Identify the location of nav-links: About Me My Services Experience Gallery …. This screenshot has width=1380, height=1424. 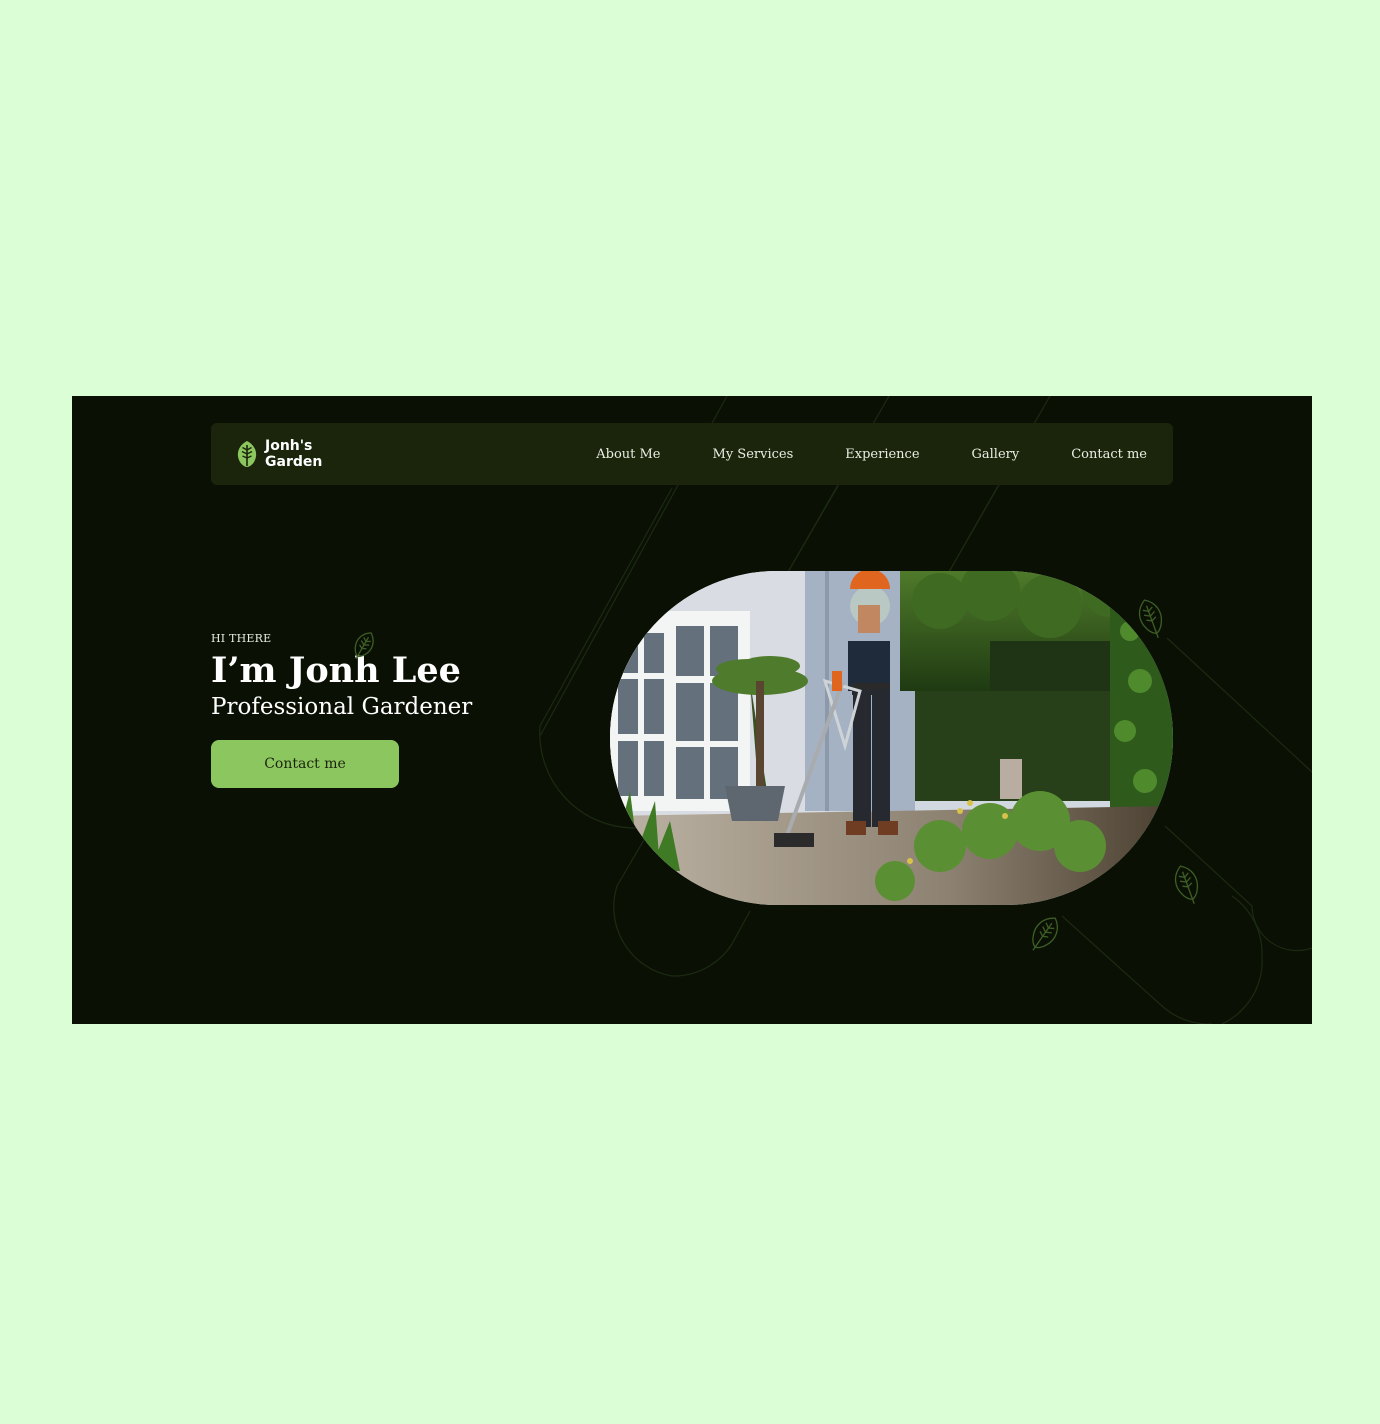
(845, 454).